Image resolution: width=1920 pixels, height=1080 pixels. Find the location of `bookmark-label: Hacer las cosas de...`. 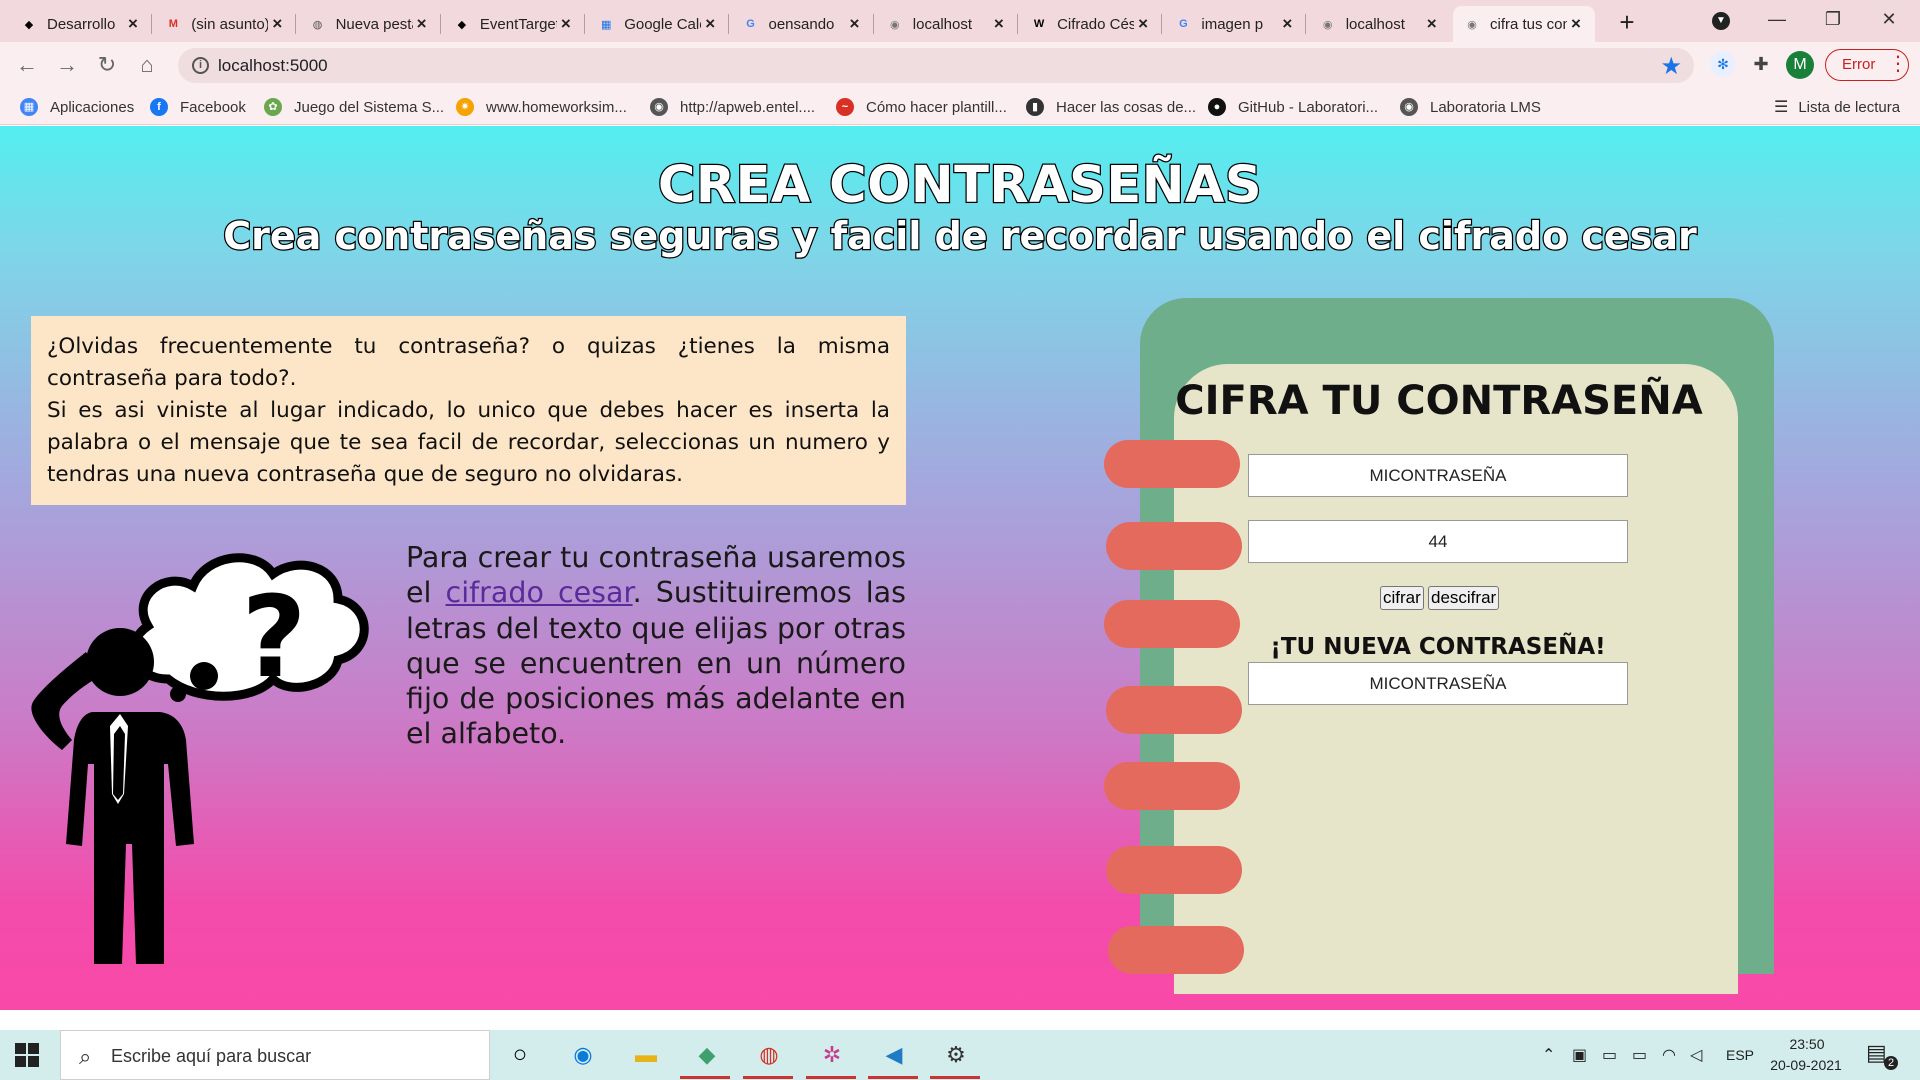

bookmark-label: Hacer las cosas de... is located at coordinates (1126, 107).